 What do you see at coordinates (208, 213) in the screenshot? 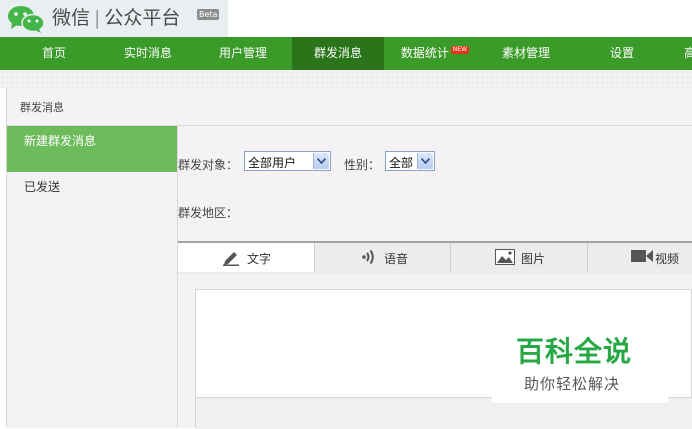
I see `region-label: 群发地区：` at bounding box center [208, 213].